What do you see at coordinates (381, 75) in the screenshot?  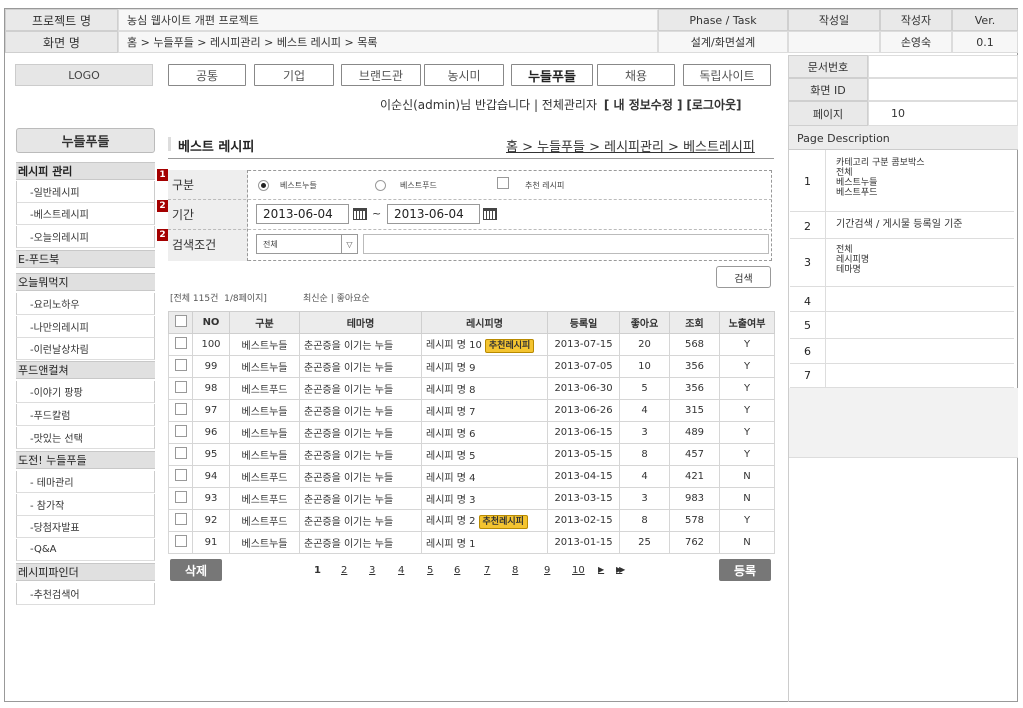 I see `tab-brand: 브랜드관` at bounding box center [381, 75].